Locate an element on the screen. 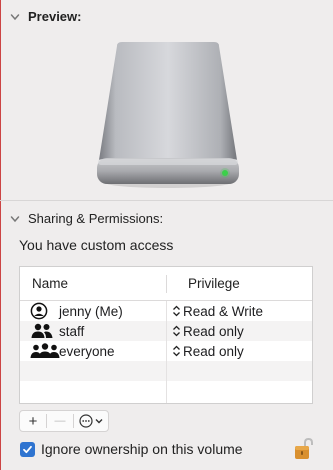 This screenshot has width=333, height=470. section-divider is located at coordinates (166, 200).